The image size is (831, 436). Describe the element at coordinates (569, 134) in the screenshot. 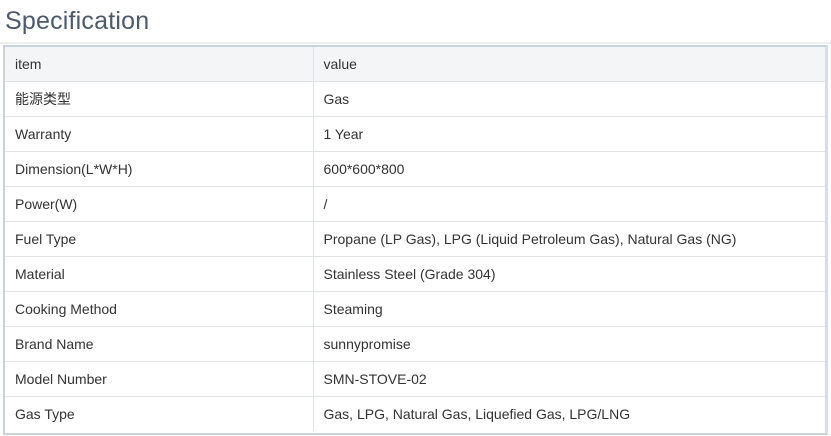

I see `spec-value: 1 Year` at that location.